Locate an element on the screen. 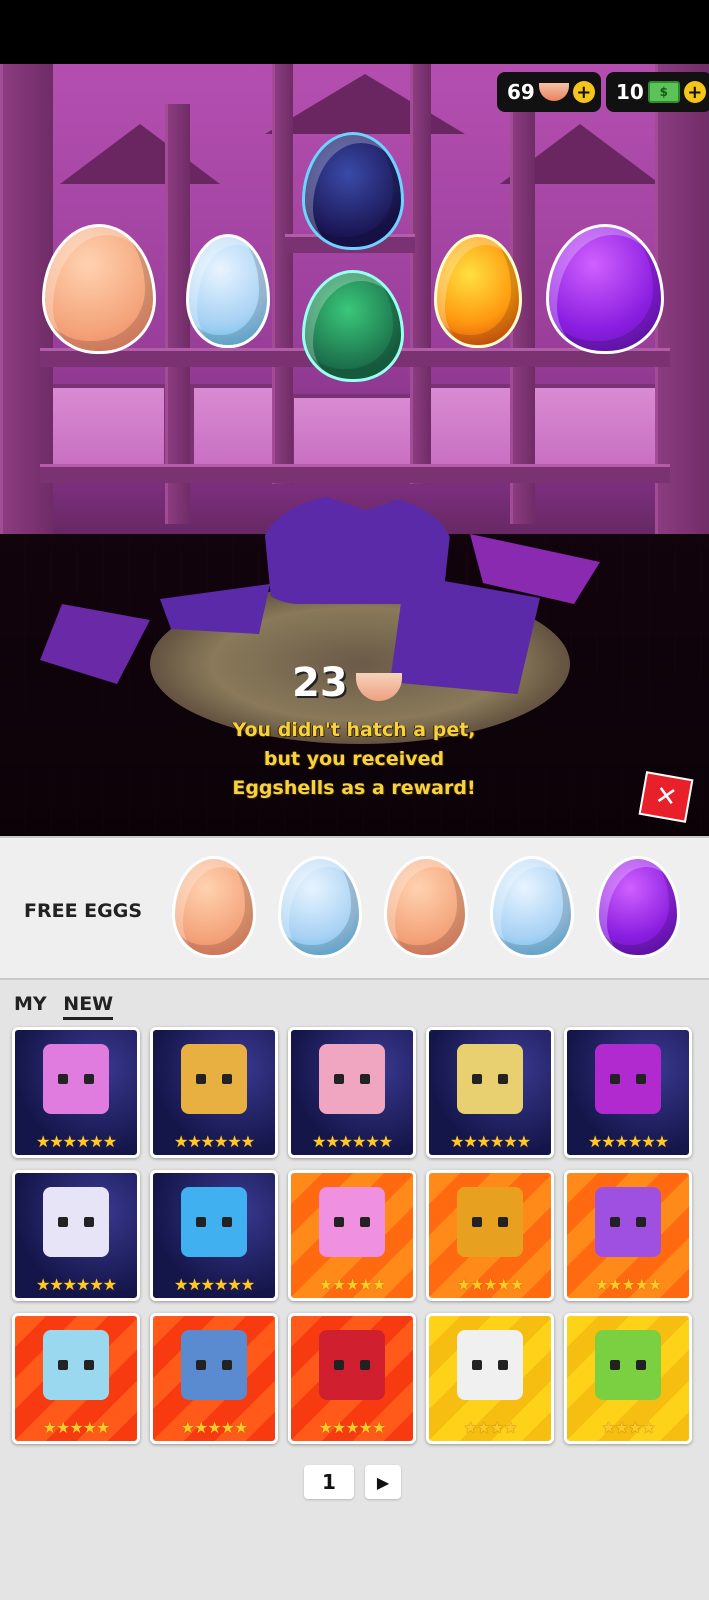  next-page-button: ▶ is located at coordinates (383, 1482).